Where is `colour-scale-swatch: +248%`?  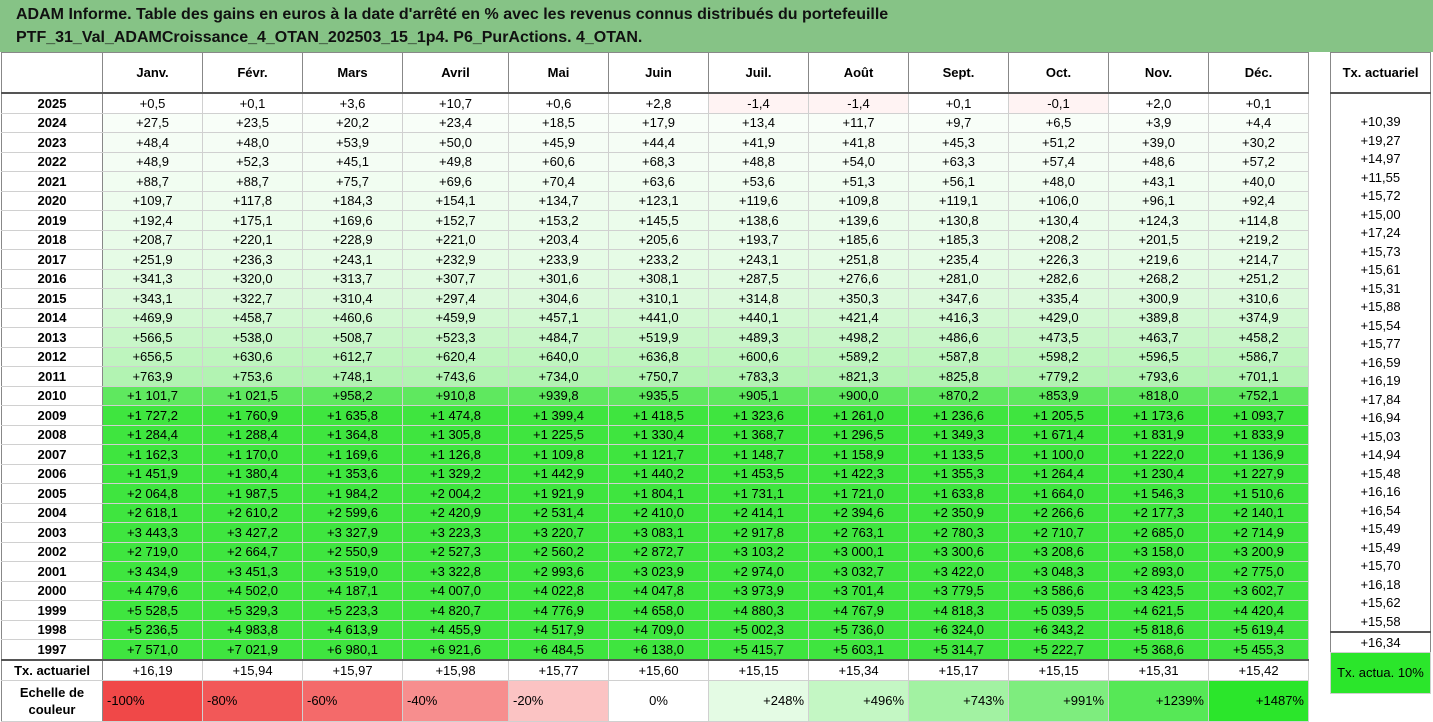
colour-scale-swatch: +248% is located at coordinates (758, 700).